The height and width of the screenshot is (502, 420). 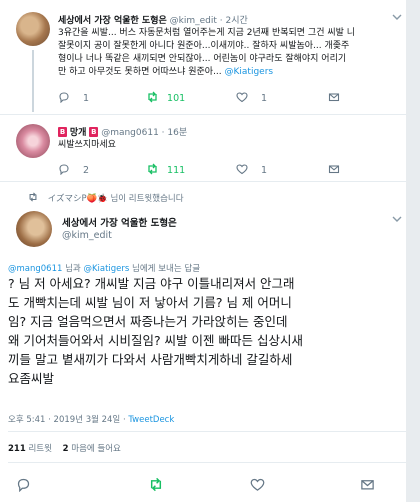 I want to click on retweet-note: イズマシP🍑🐞 님이 리트윗했습니다, so click(x=105, y=198).